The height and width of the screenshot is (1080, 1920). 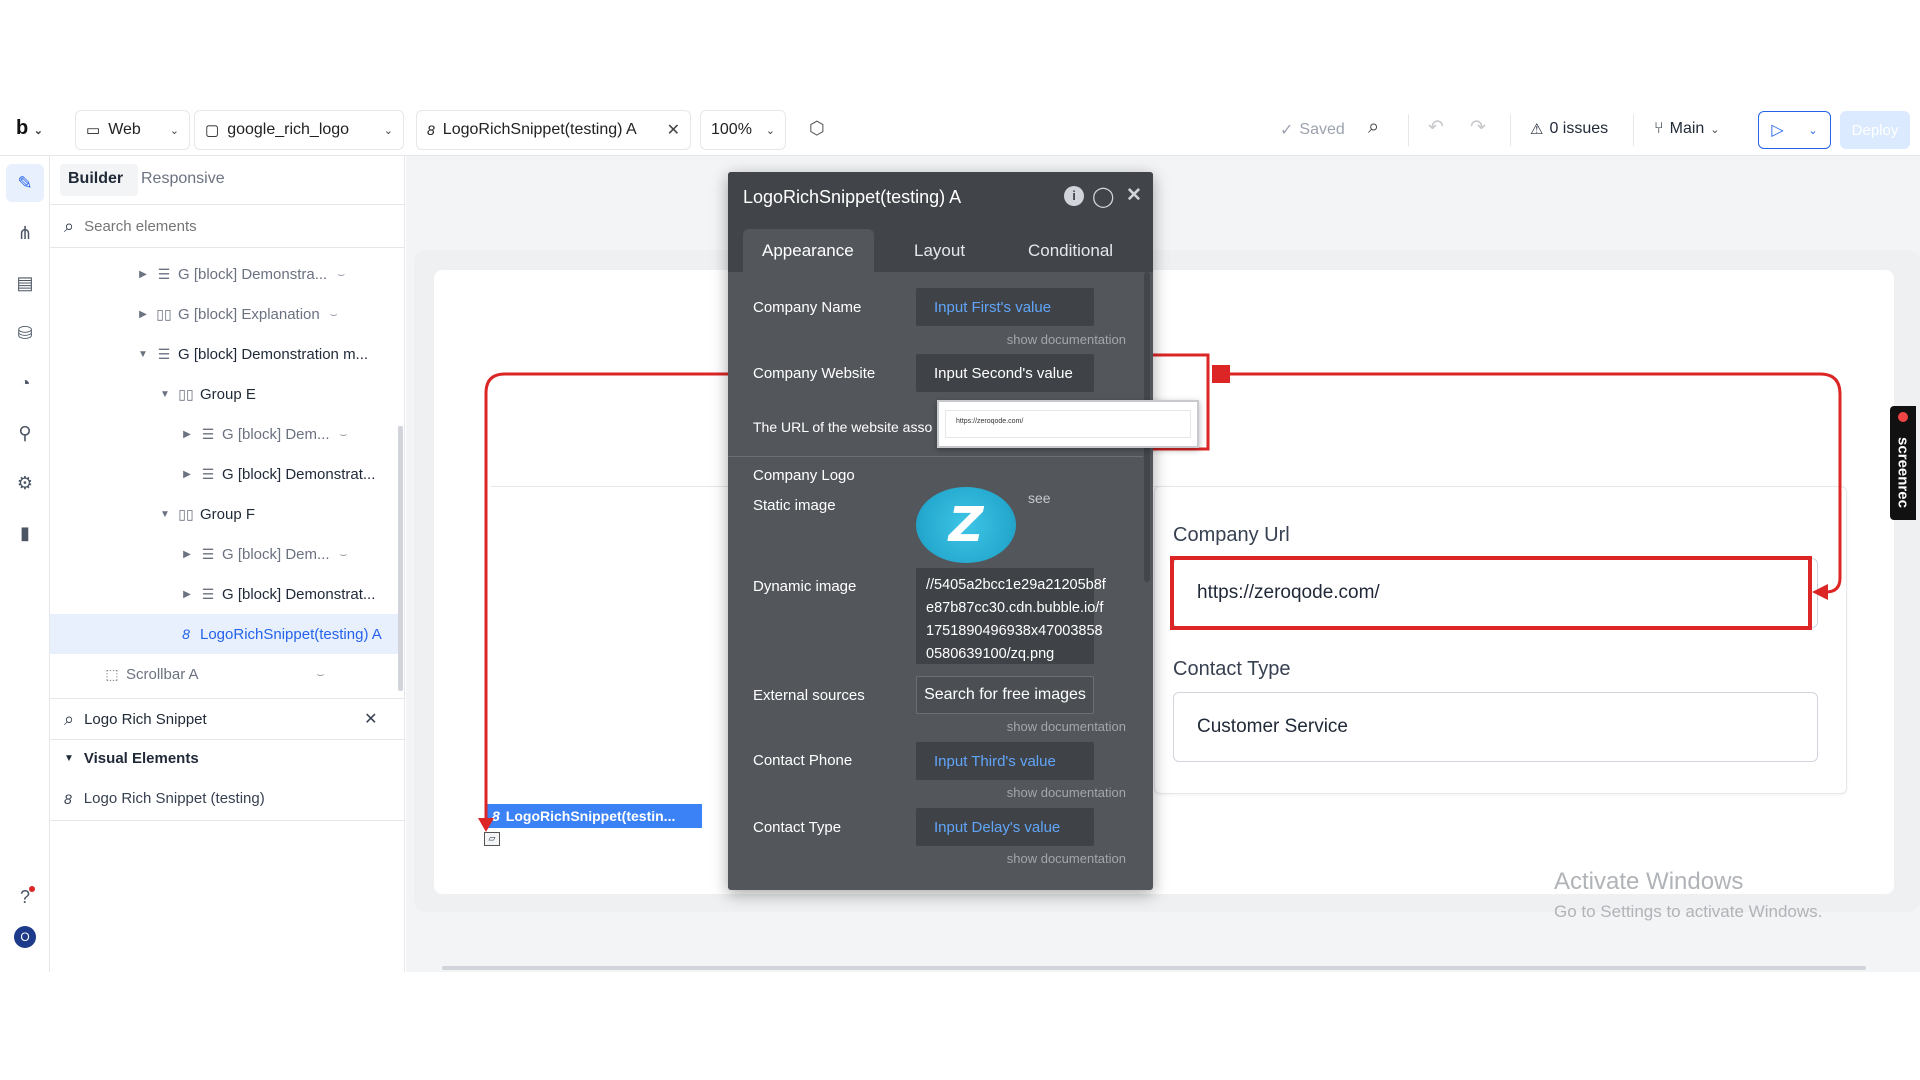 What do you see at coordinates (809, 695) in the screenshot?
I see `external-sources-label: External sources` at bounding box center [809, 695].